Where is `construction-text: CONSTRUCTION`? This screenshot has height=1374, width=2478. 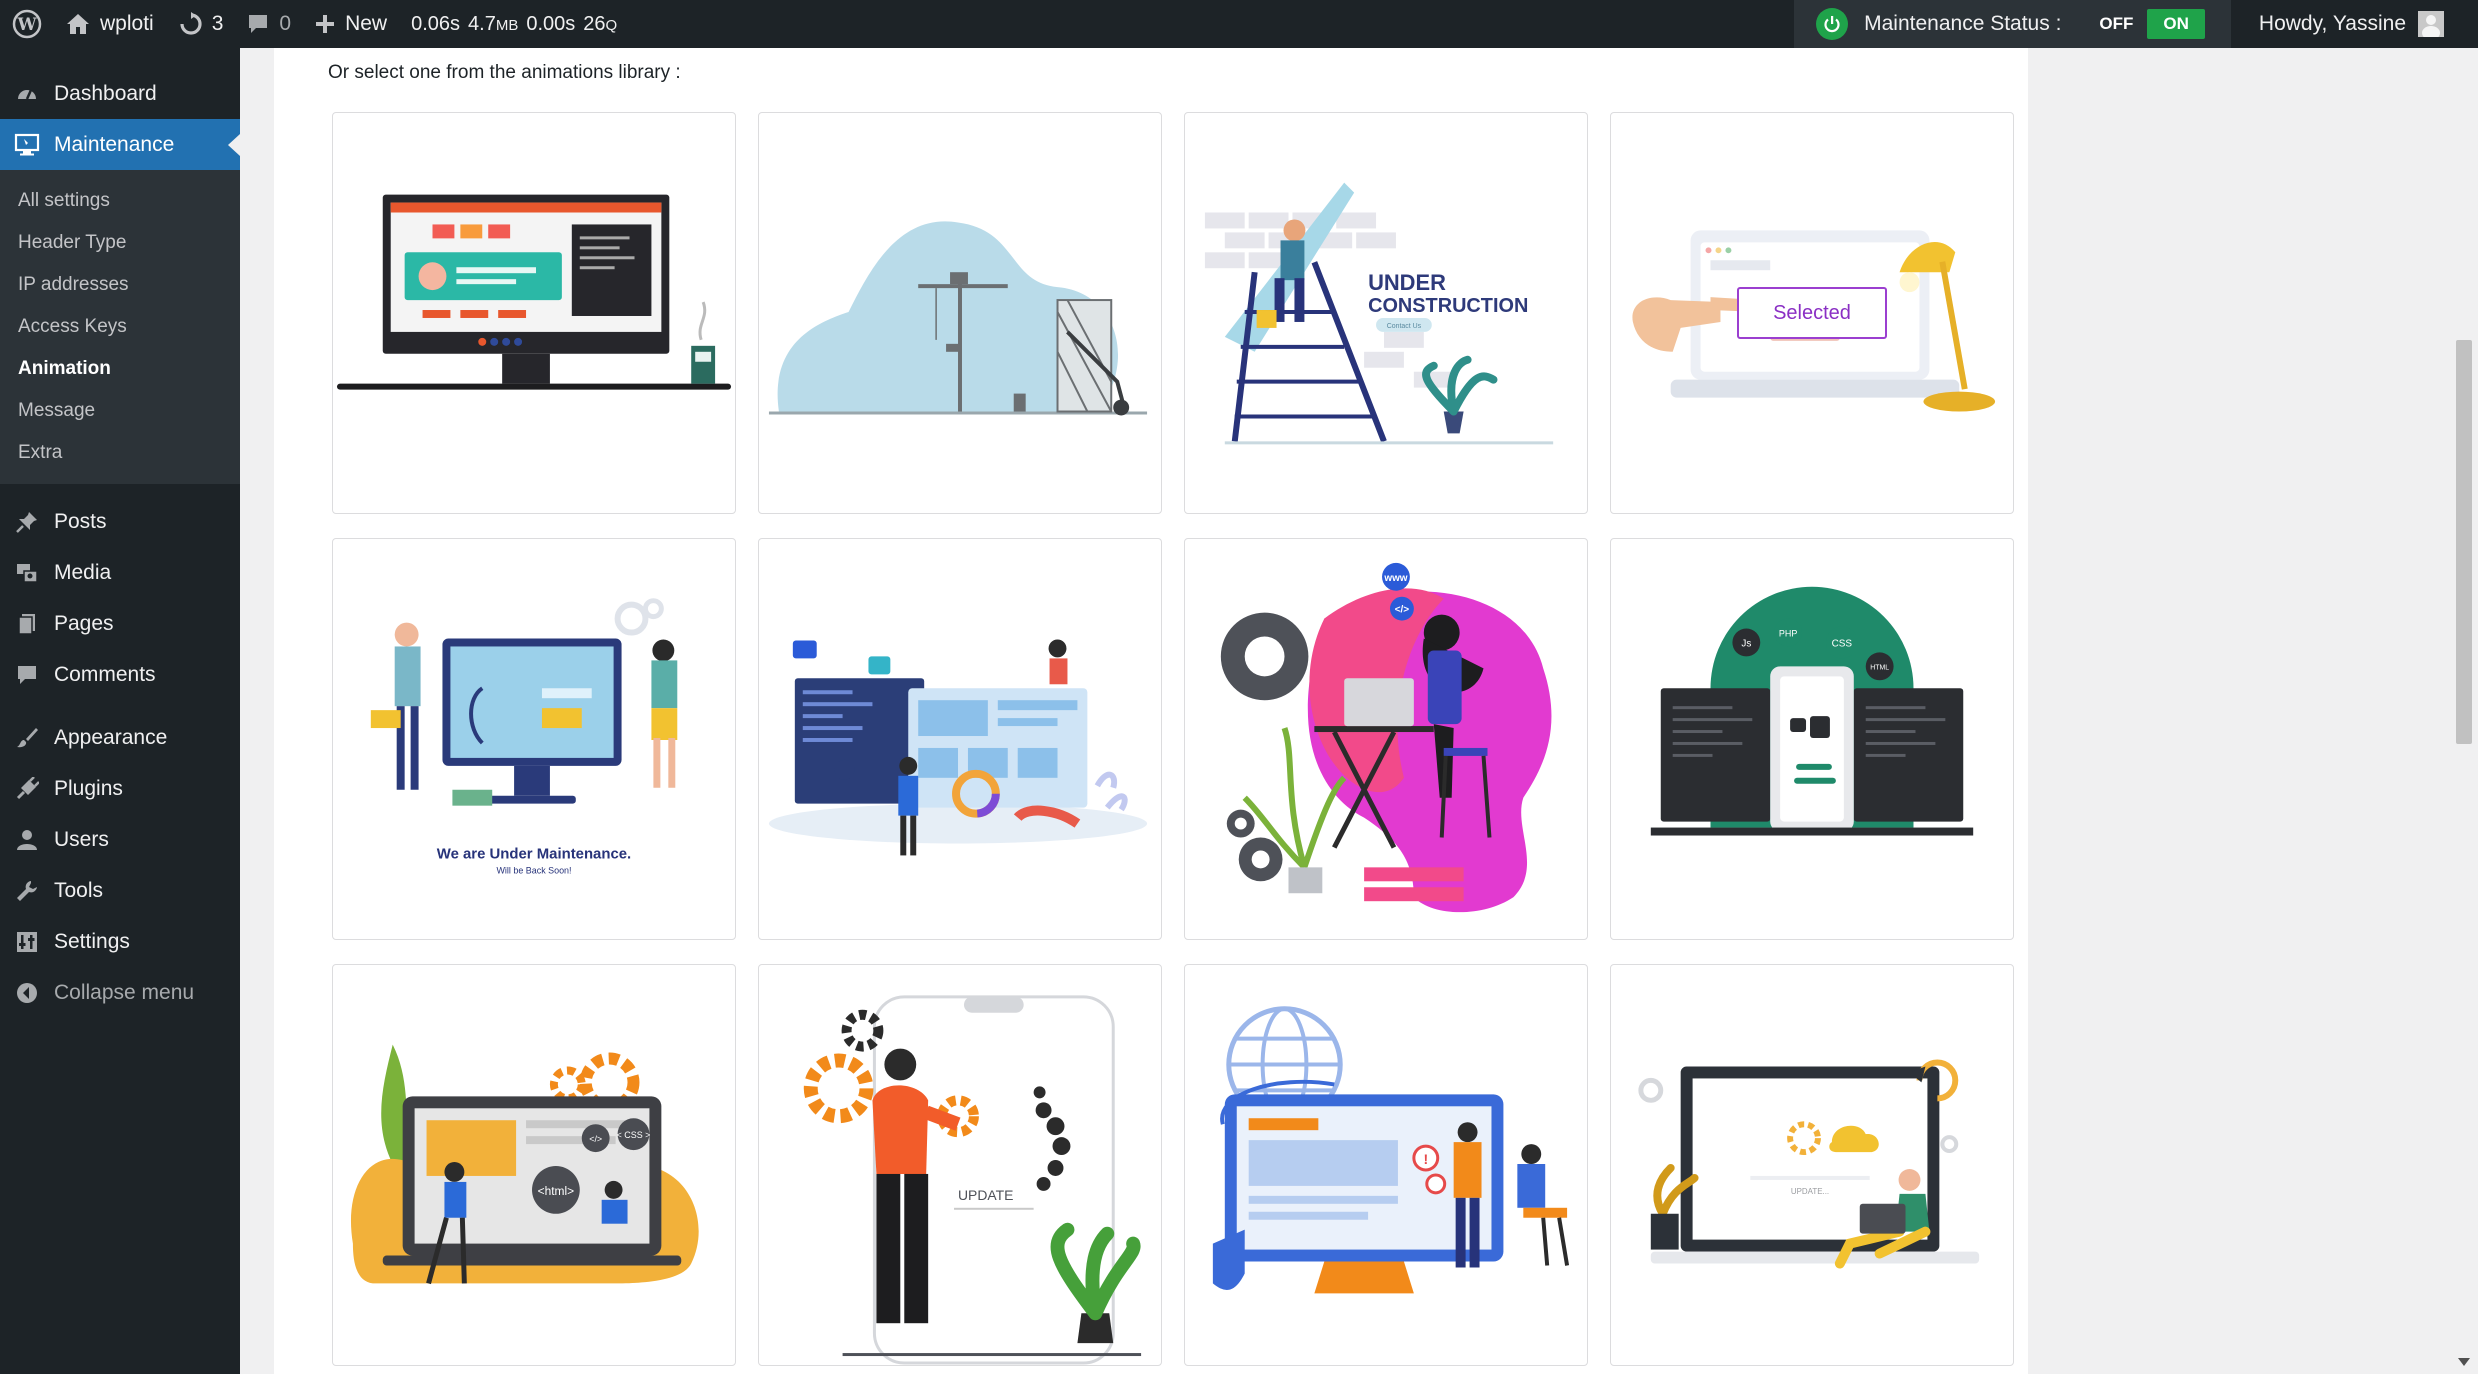 construction-text: CONSTRUCTION is located at coordinates (1448, 306).